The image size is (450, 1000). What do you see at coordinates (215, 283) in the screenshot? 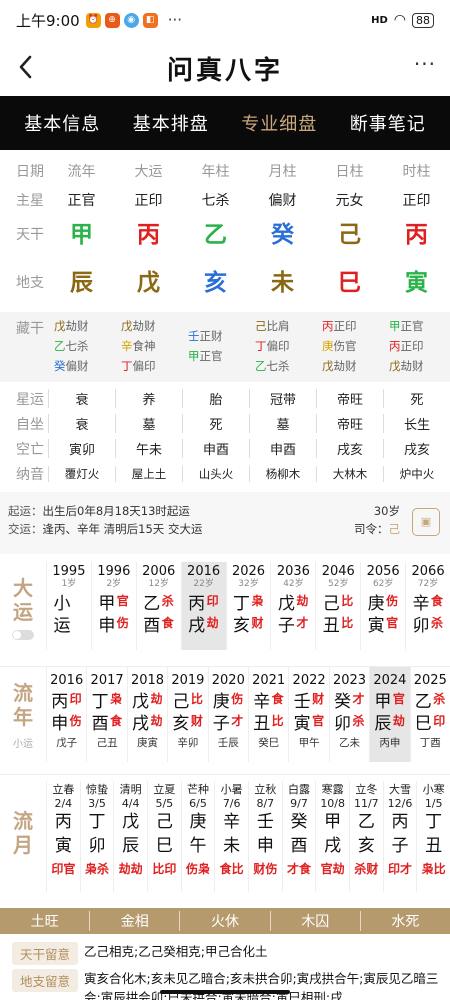
I see `pillar-dizhi: 亥` at bounding box center [215, 283].